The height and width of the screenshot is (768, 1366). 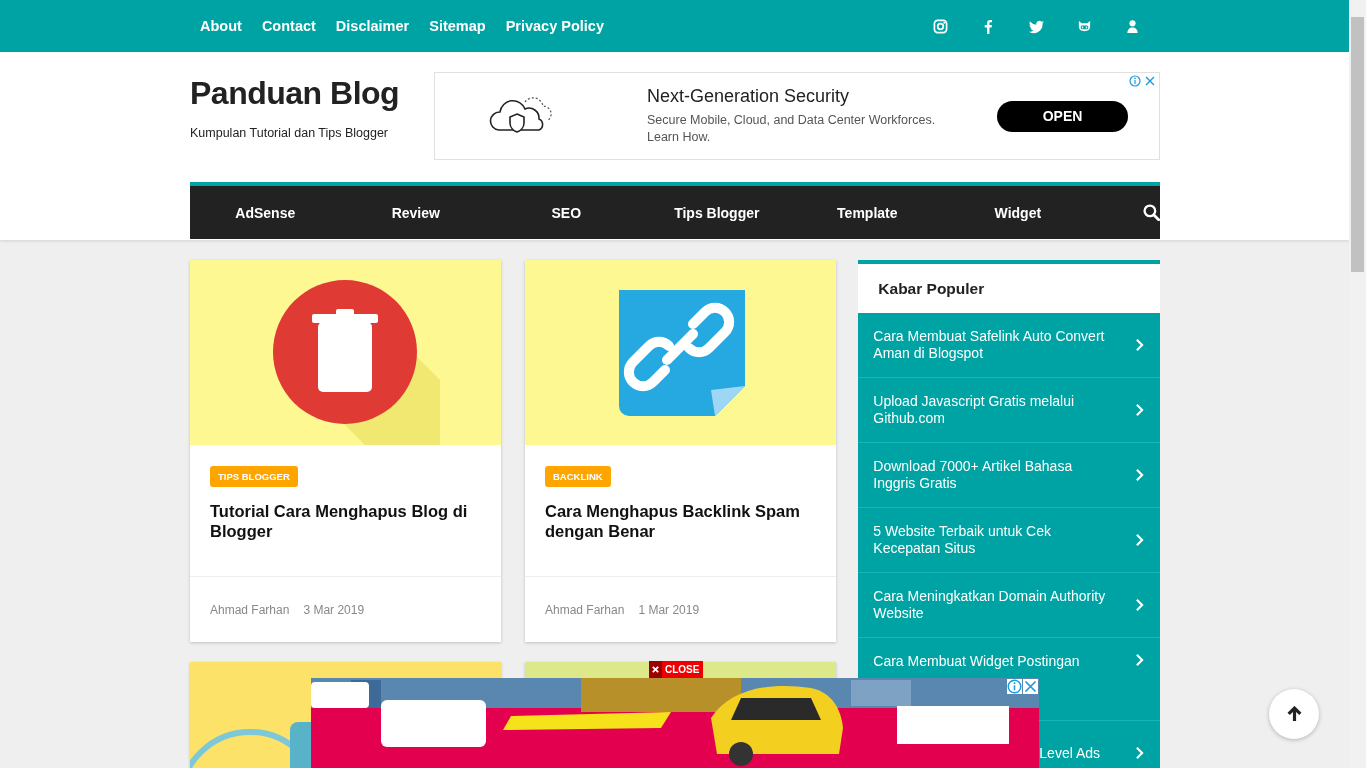 What do you see at coordinates (669, 609) in the screenshot?
I see `post-date: 1 Mar 2019` at bounding box center [669, 609].